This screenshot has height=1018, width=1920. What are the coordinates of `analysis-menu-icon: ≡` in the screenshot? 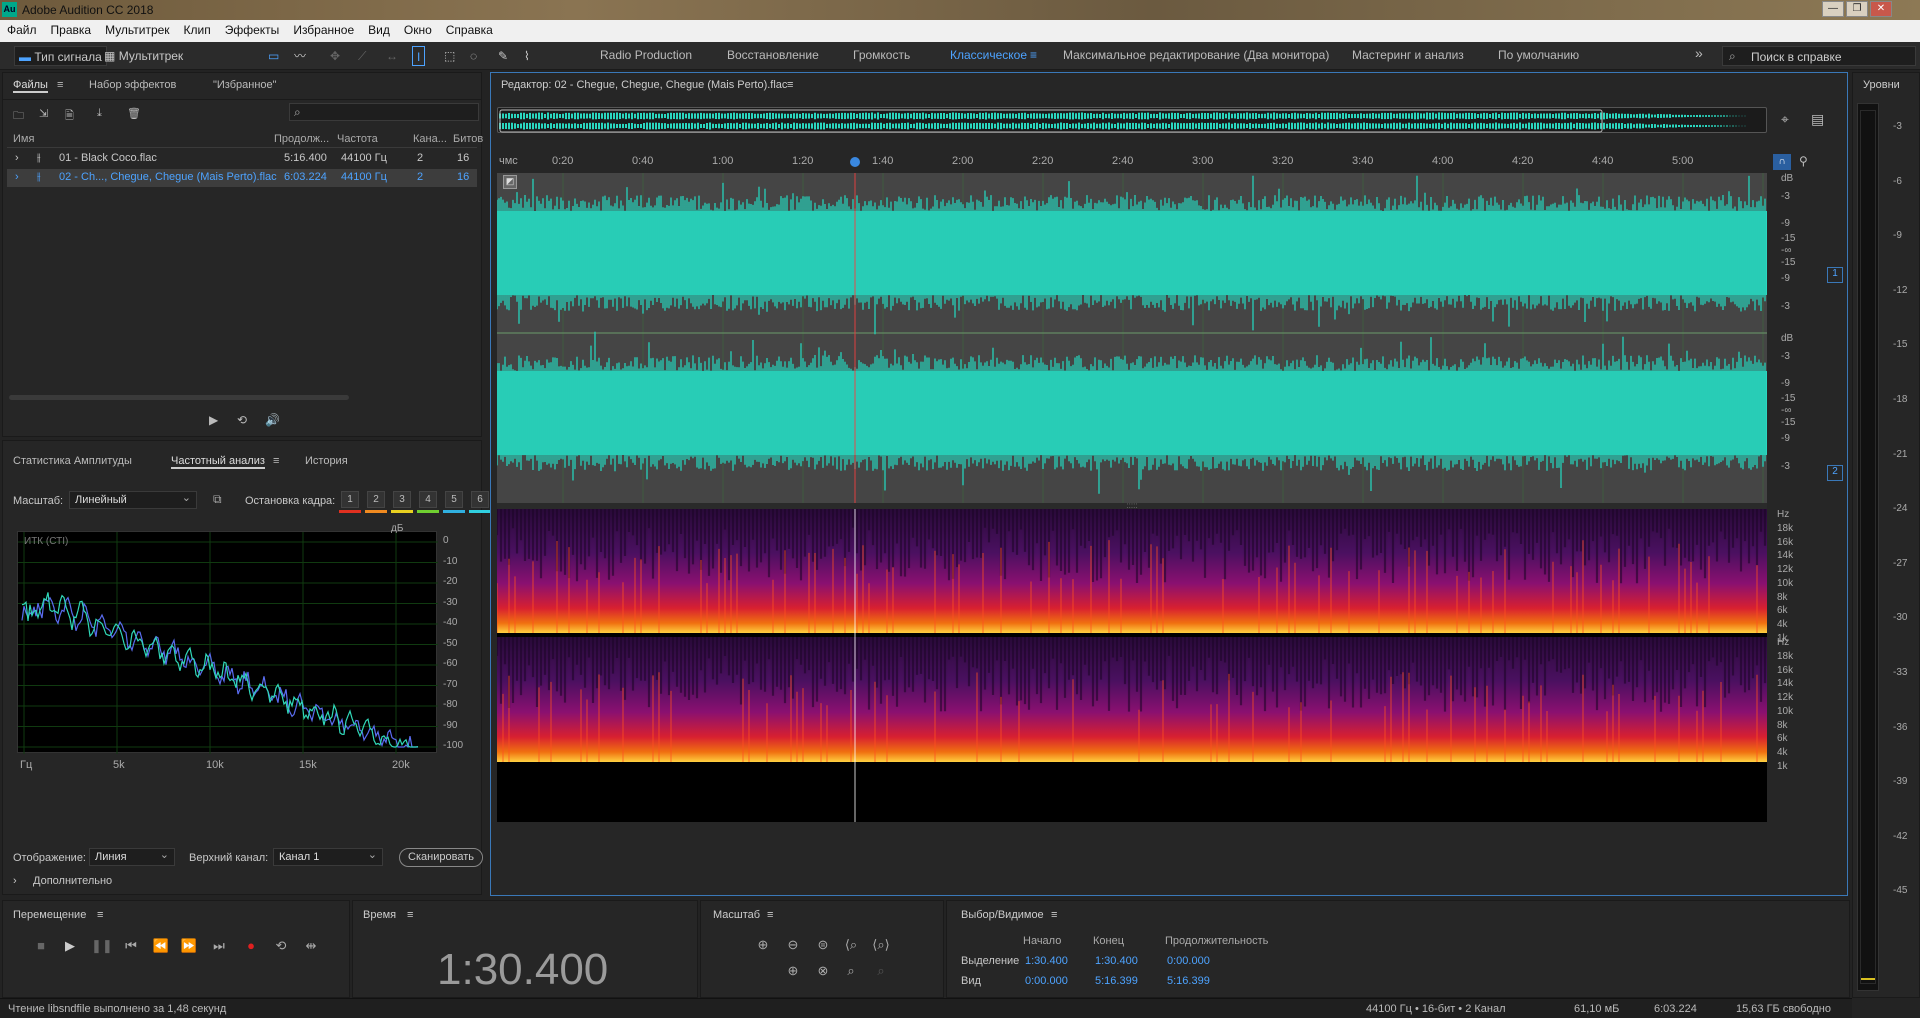 It's located at (276, 461).